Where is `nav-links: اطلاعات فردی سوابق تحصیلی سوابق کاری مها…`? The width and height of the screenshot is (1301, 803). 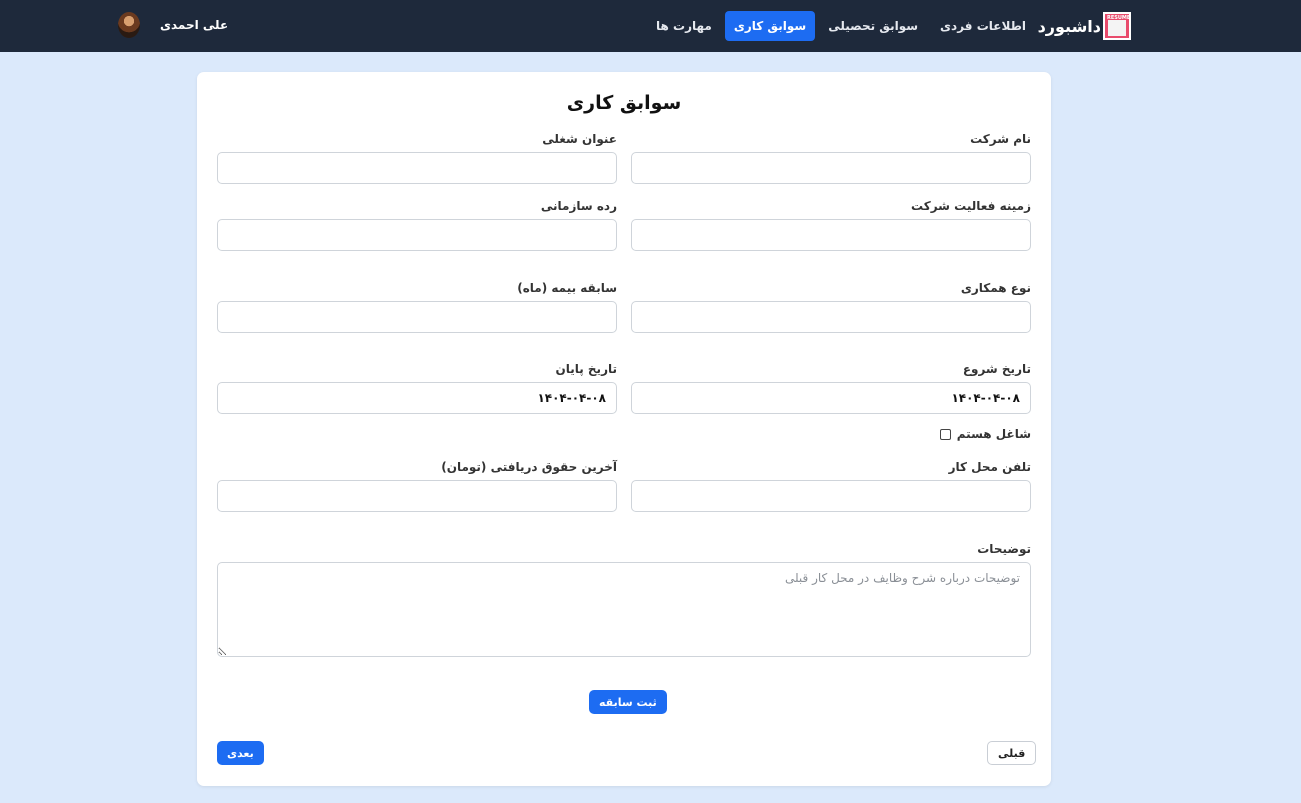 nav-links: اطلاعات فردی سوابق تحصیلی سوابق کاری مها… is located at coordinates (841, 26).